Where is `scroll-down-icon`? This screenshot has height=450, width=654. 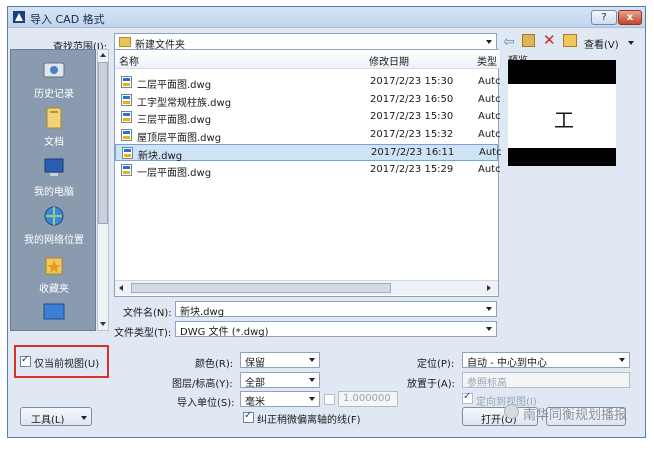 scroll-down-icon is located at coordinates (103, 324).